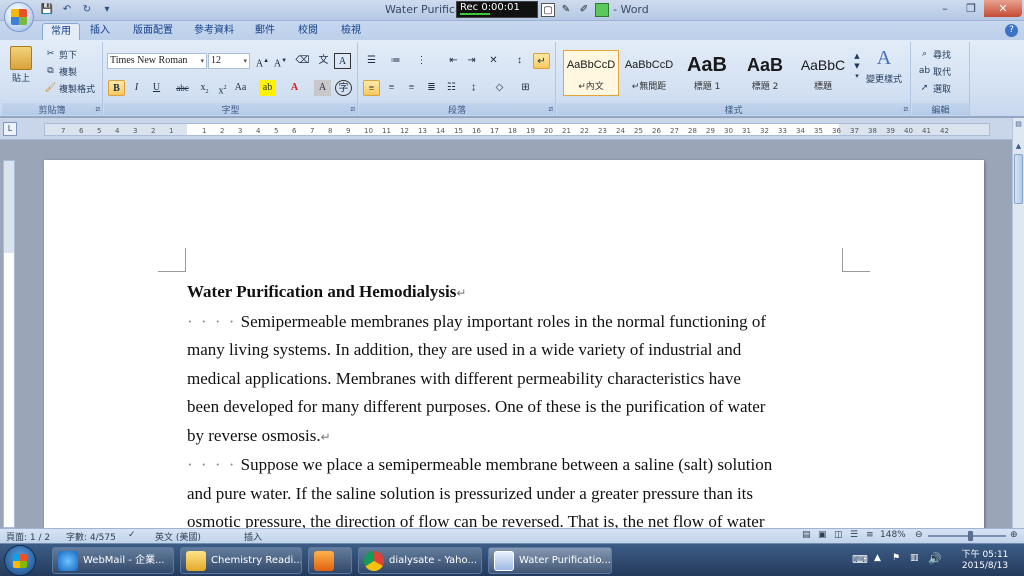 The height and width of the screenshot is (576, 1024). What do you see at coordinates (253, 536) in the screenshot?
I see `insert-mode: 插入` at bounding box center [253, 536].